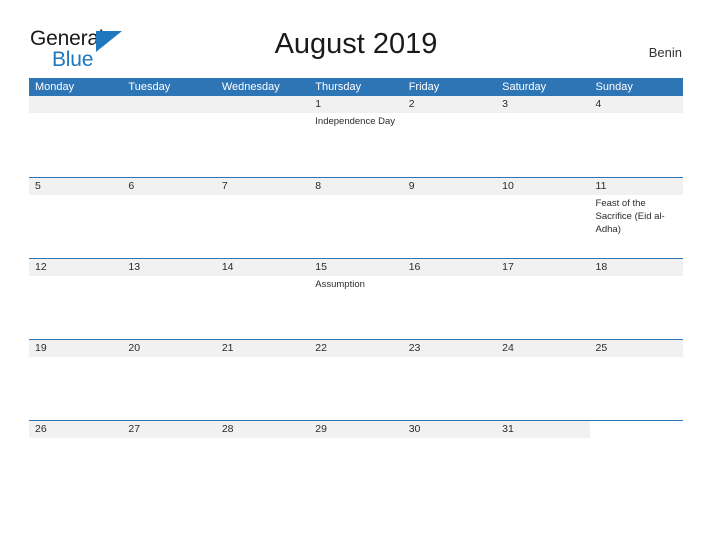 Image resolution: width=712 pixels, height=550 pixels. I want to click on day-number: 31, so click(508, 429).